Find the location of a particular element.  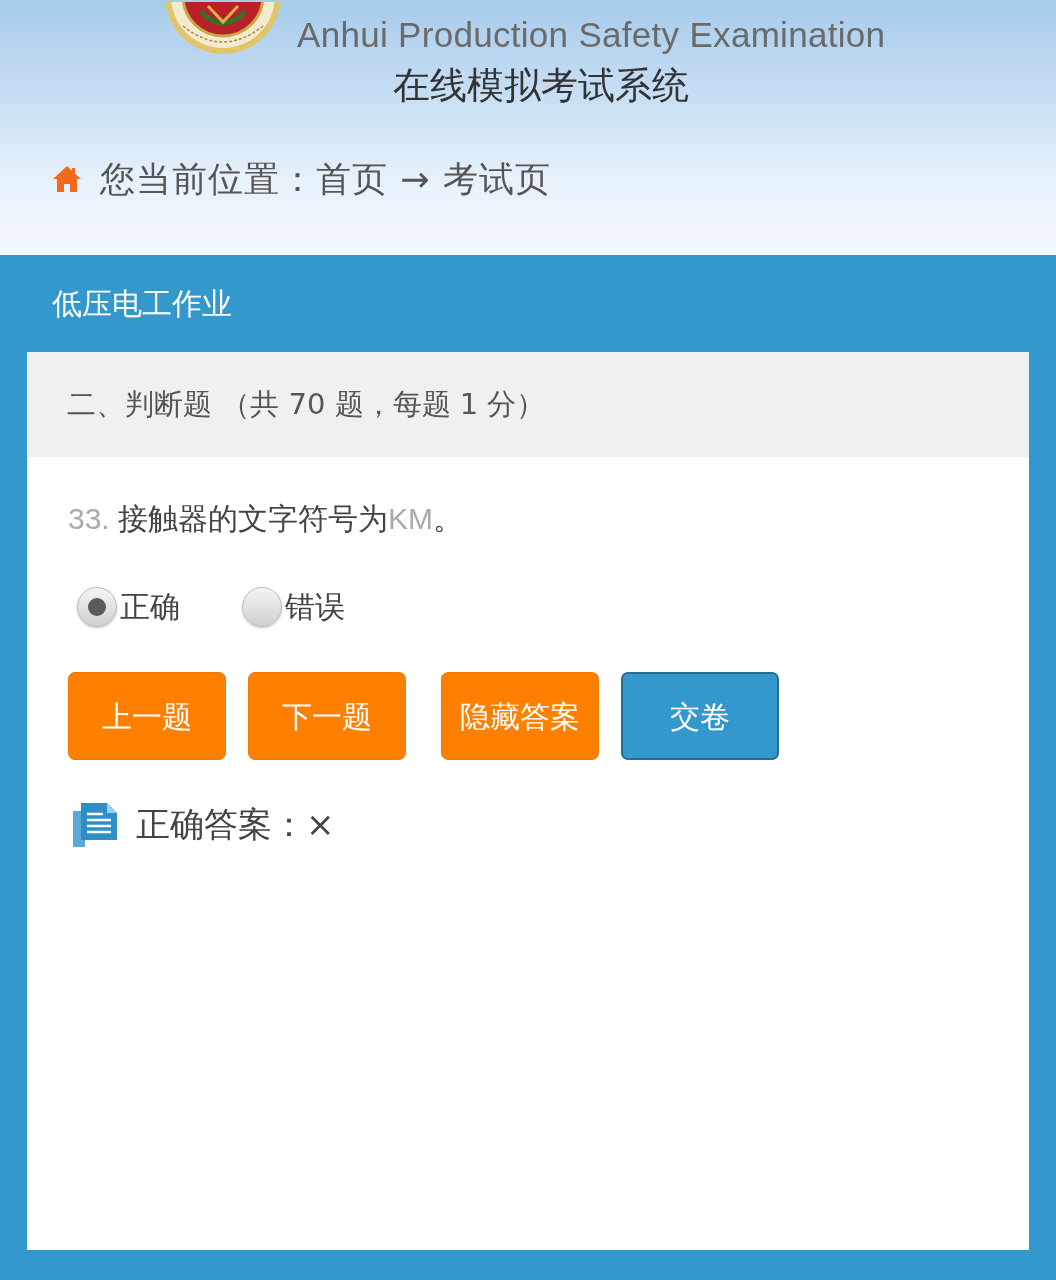

document-icon is located at coordinates (94, 824).